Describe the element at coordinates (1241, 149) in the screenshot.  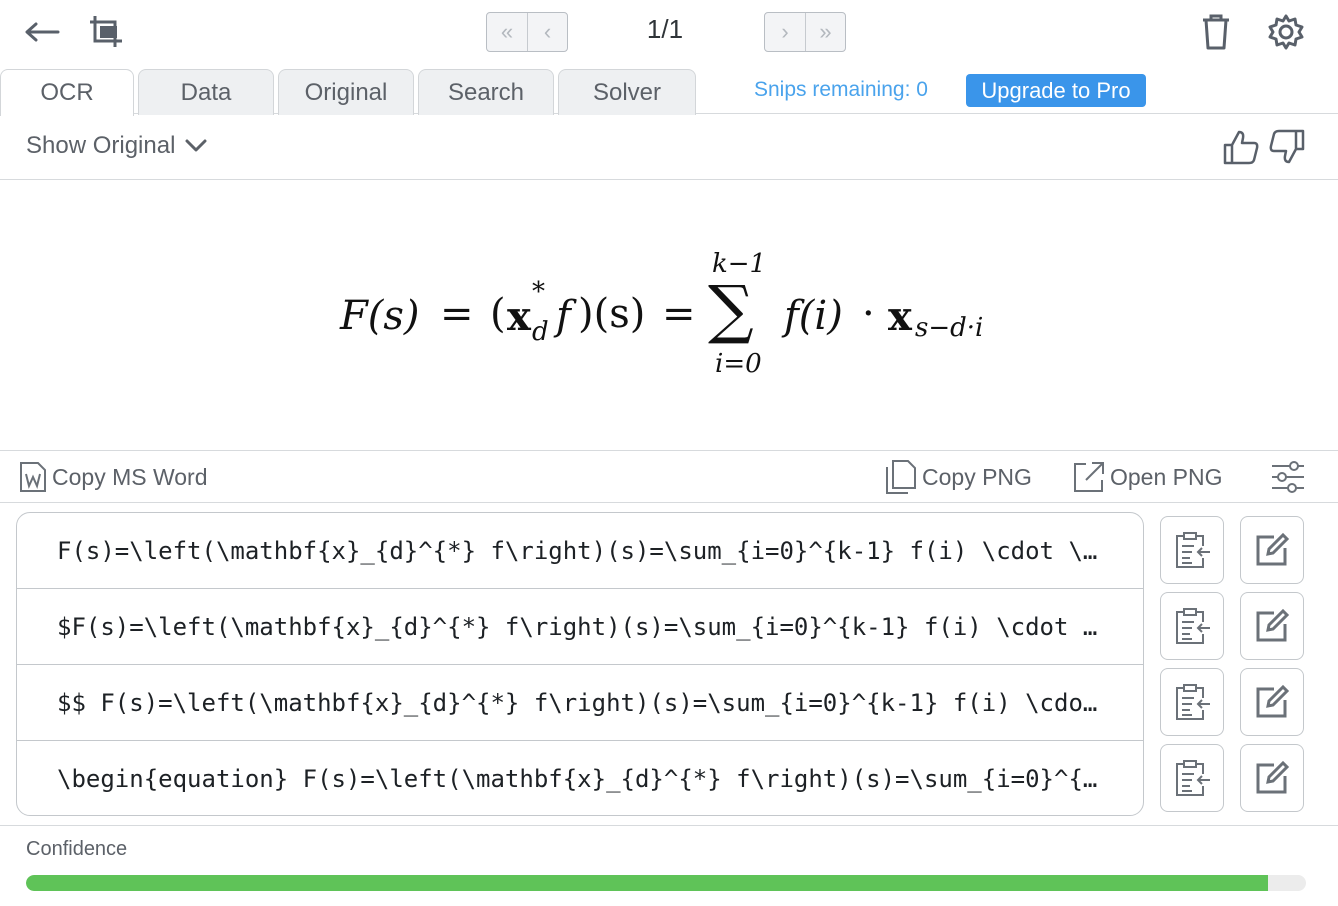
I see `thumbs-up-icon` at that location.